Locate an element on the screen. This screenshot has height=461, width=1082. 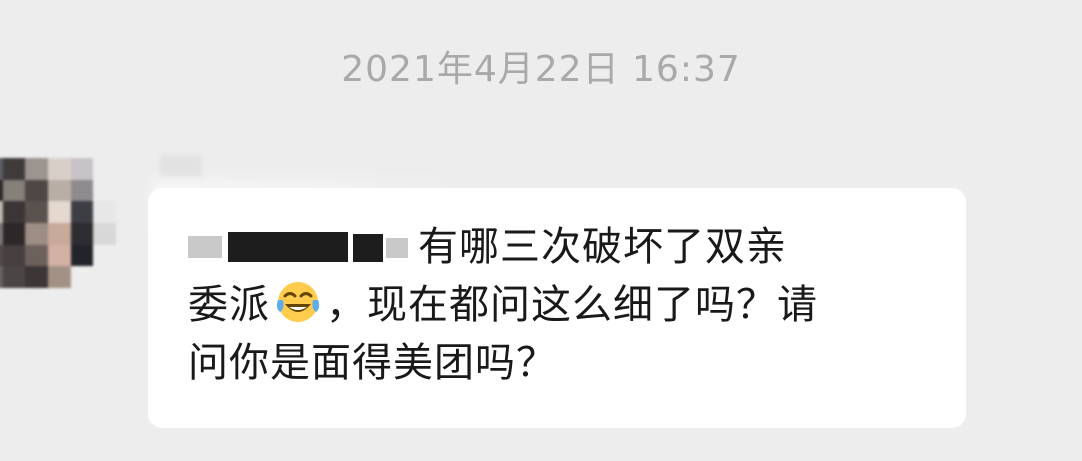
message-line-3: 问你是面得美团吗？ is located at coordinates (372, 363).